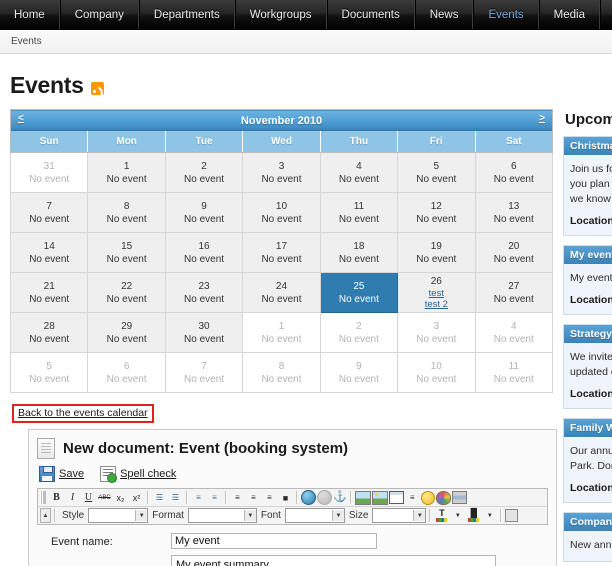 The image size is (612, 566). What do you see at coordinates (43, 497) in the screenshot?
I see `toolbar-grip-handle` at bounding box center [43, 497].